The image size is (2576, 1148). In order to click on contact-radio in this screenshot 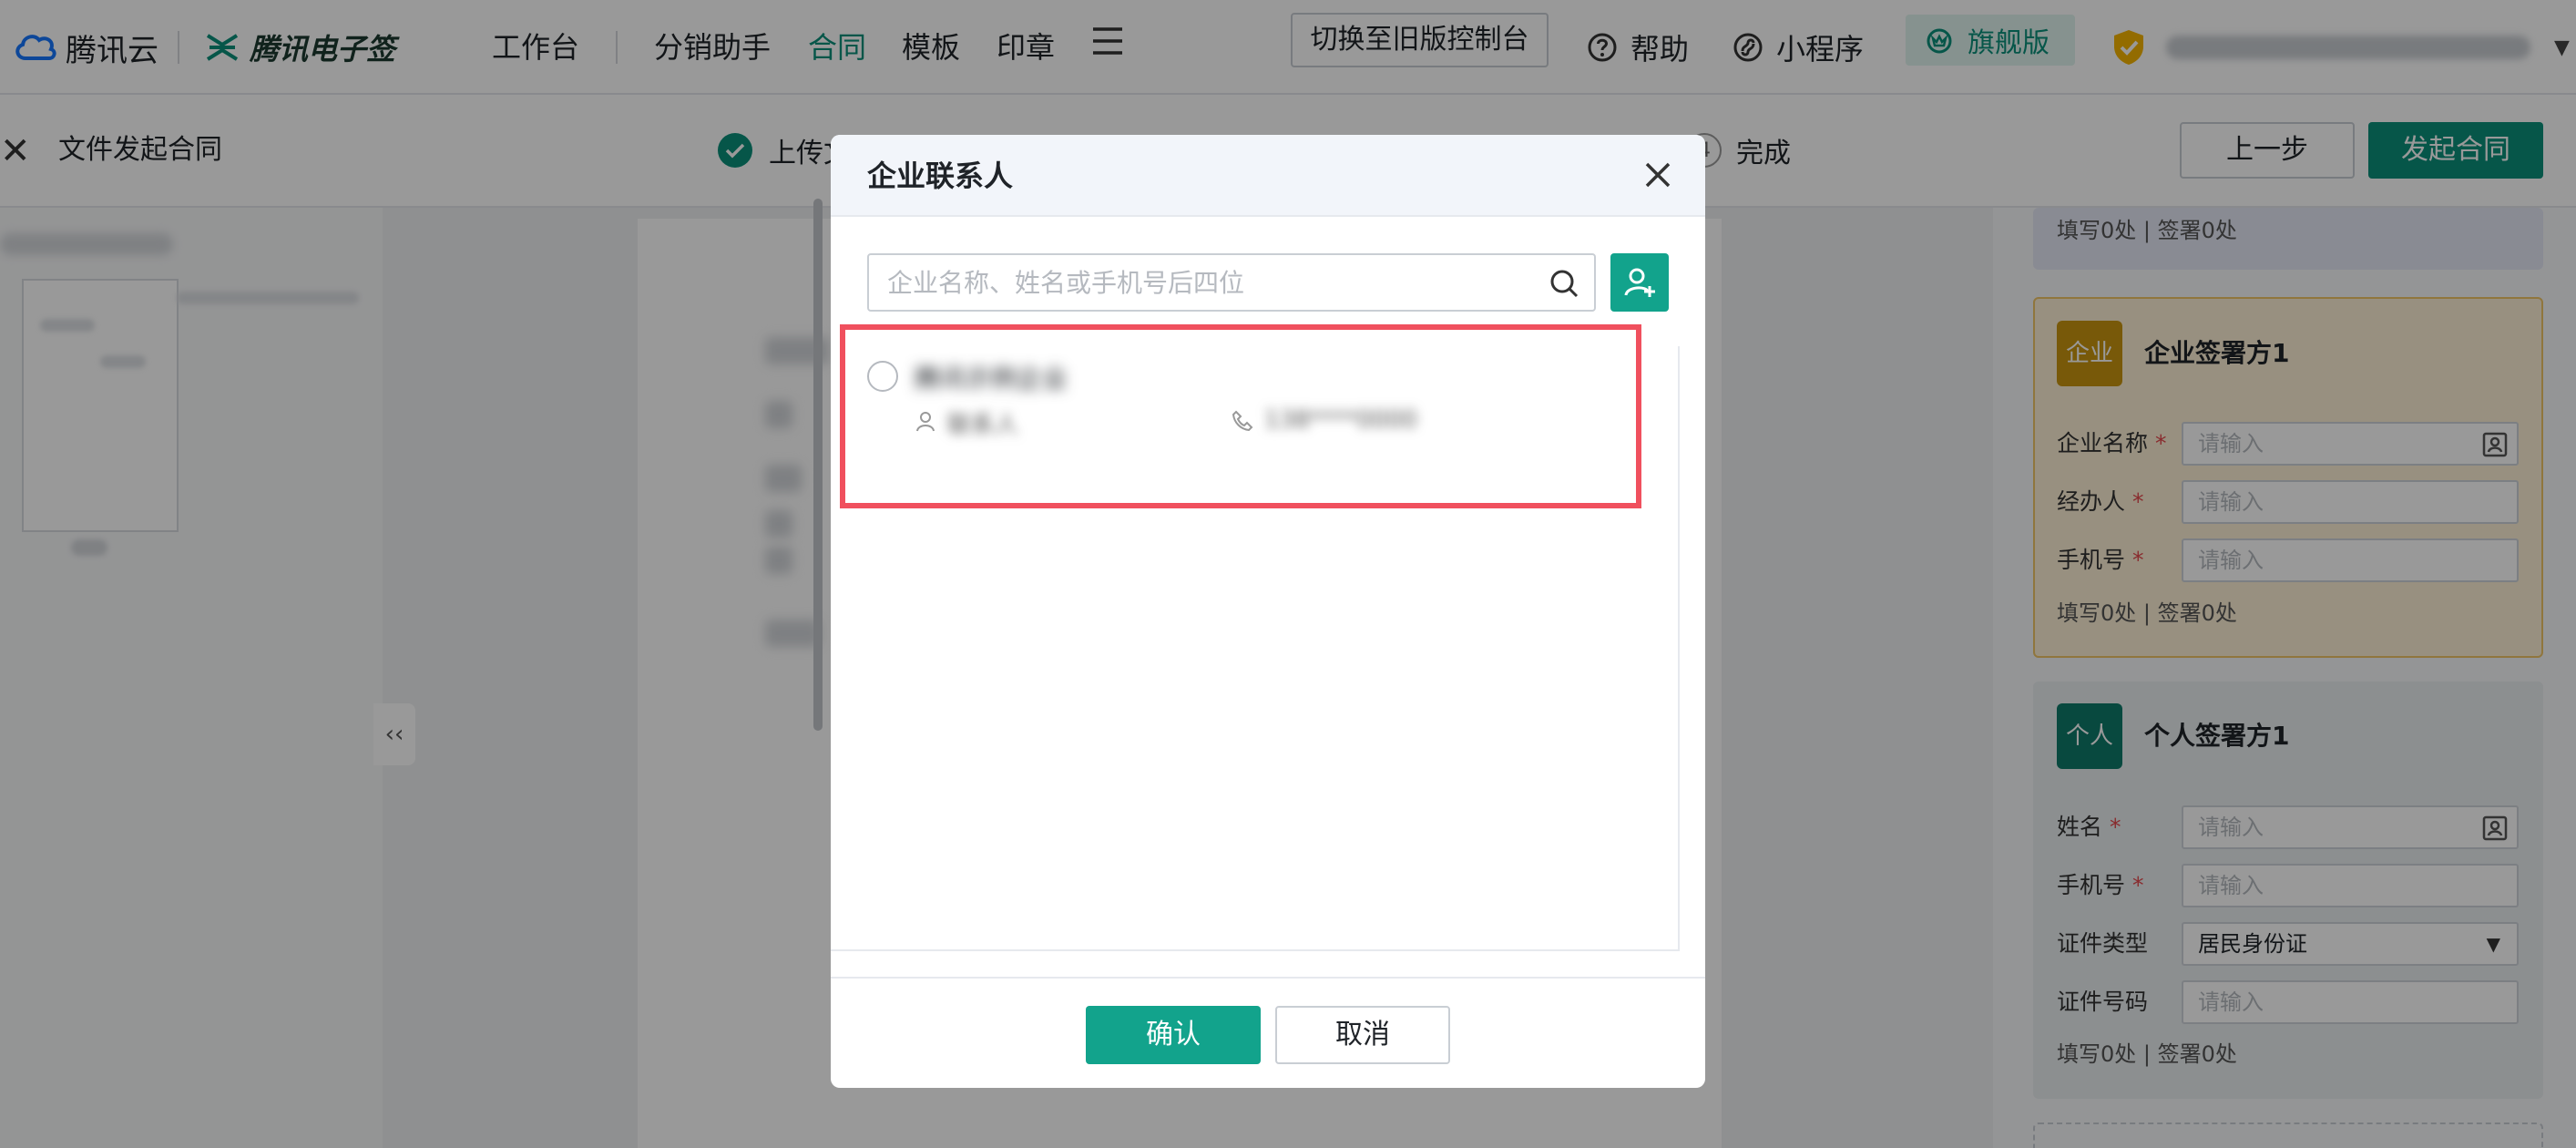, I will do `click(882, 376)`.